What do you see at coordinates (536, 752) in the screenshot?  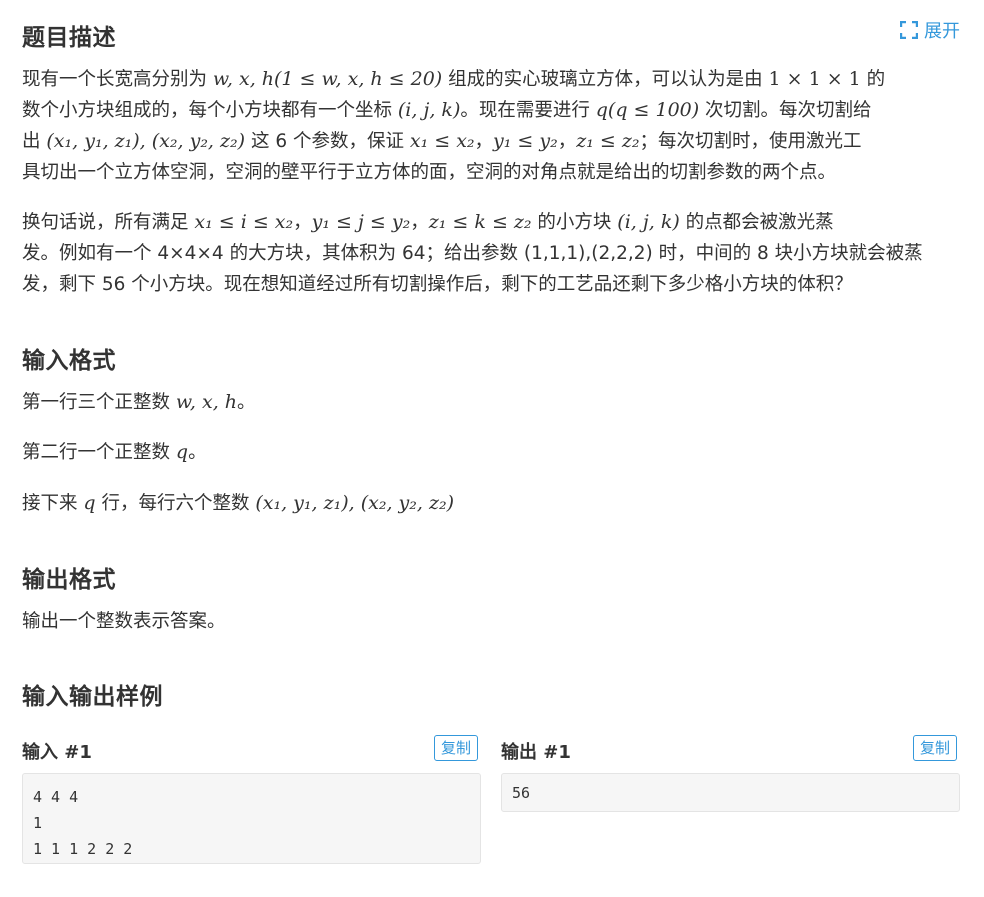 I see `sample-output-label: 输出 #1` at bounding box center [536, 752].